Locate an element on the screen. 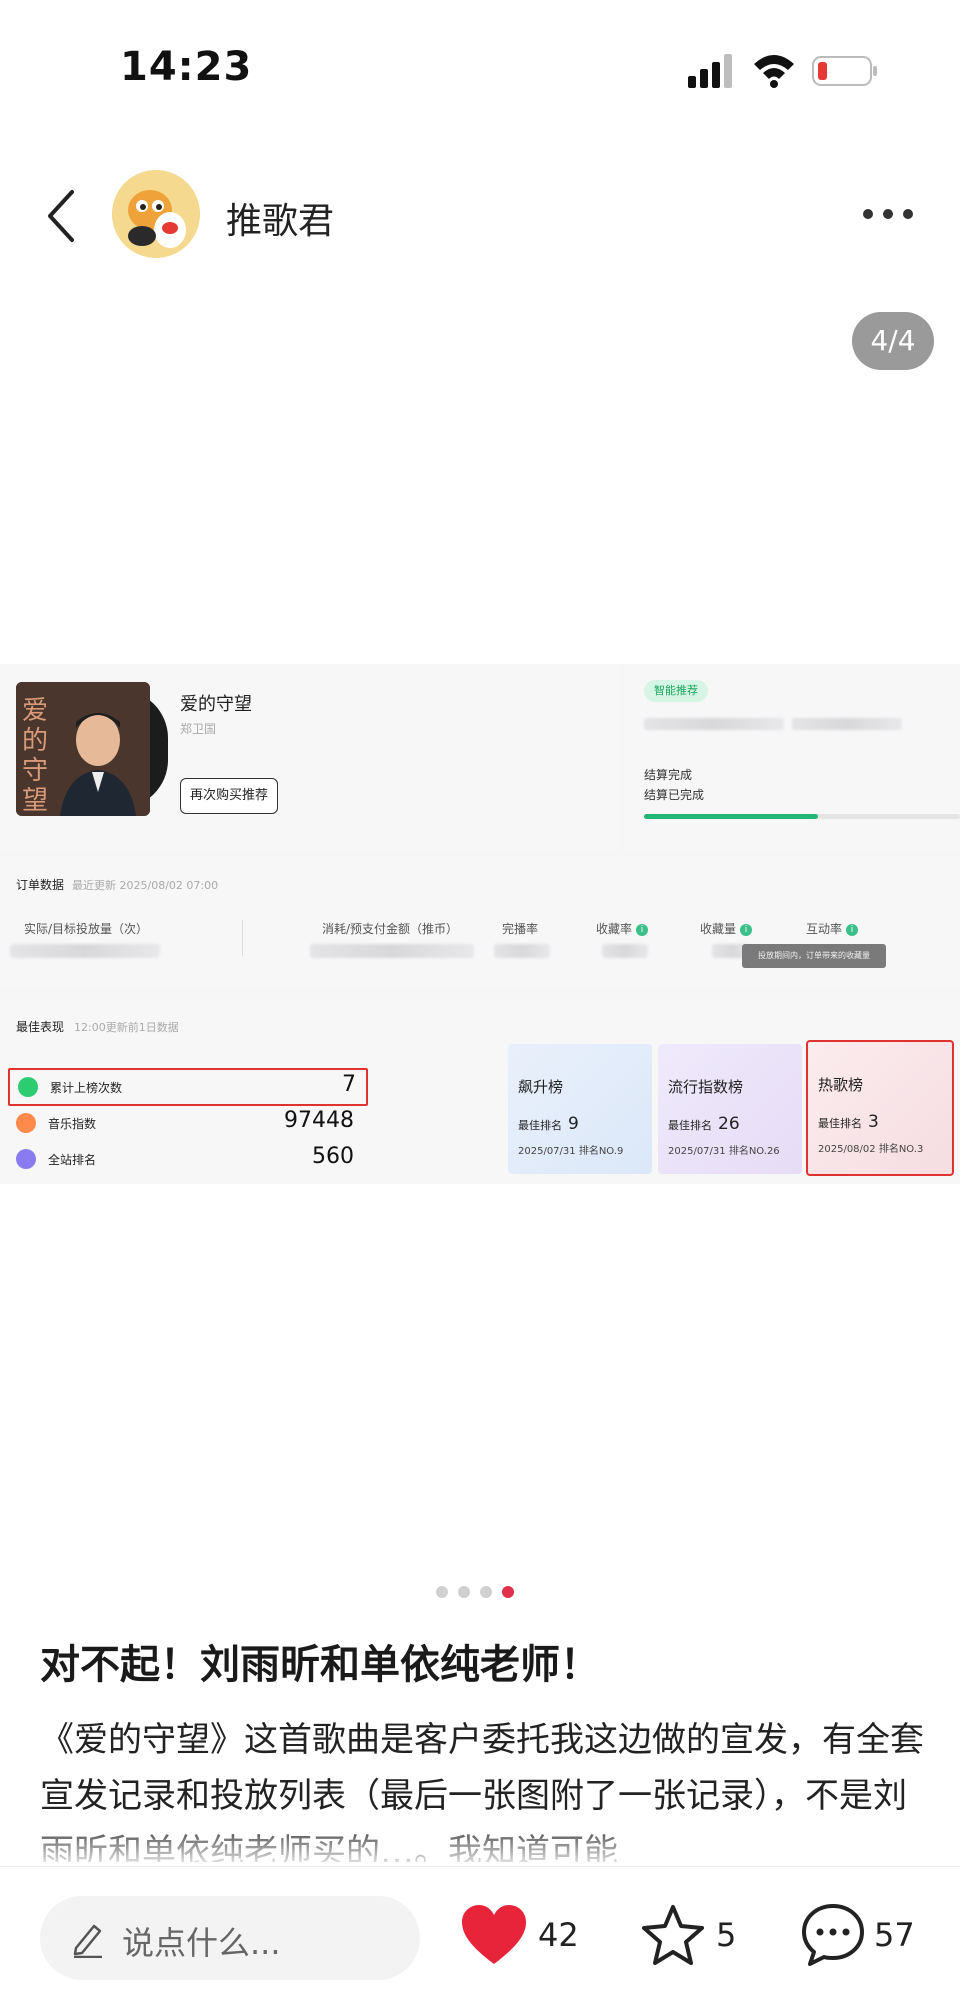  avatar is located at coordinates (156, 214).